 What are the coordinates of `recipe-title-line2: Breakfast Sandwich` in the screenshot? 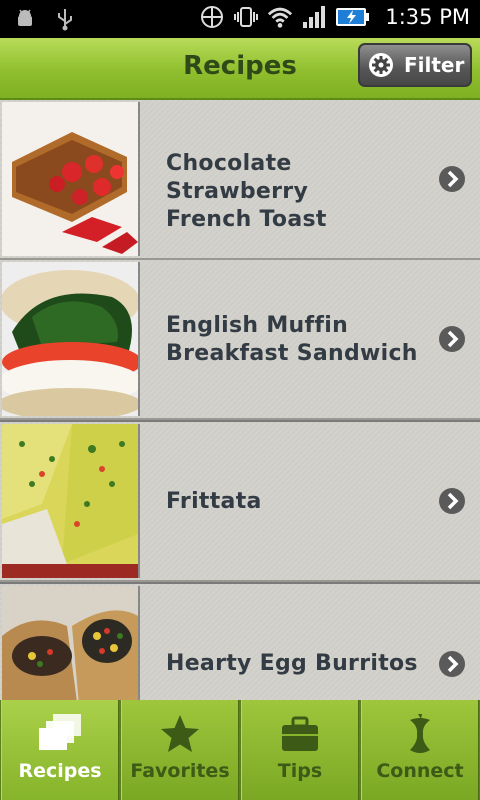 It's located at (292, 353).